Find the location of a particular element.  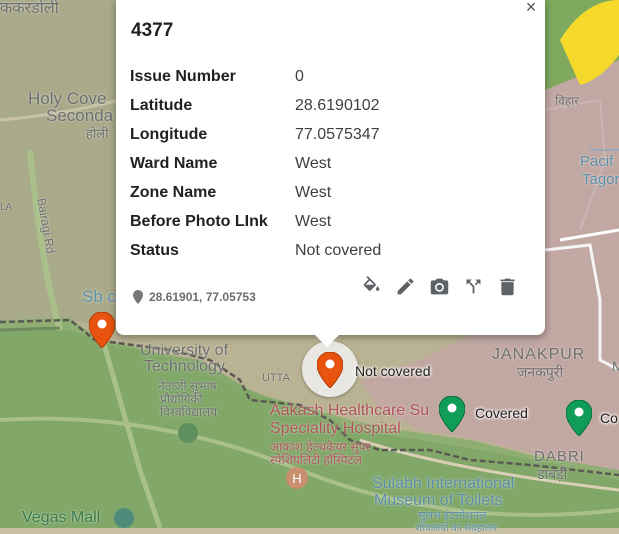

map-label-secondary: Seconda is located at coordinates (80, 115).